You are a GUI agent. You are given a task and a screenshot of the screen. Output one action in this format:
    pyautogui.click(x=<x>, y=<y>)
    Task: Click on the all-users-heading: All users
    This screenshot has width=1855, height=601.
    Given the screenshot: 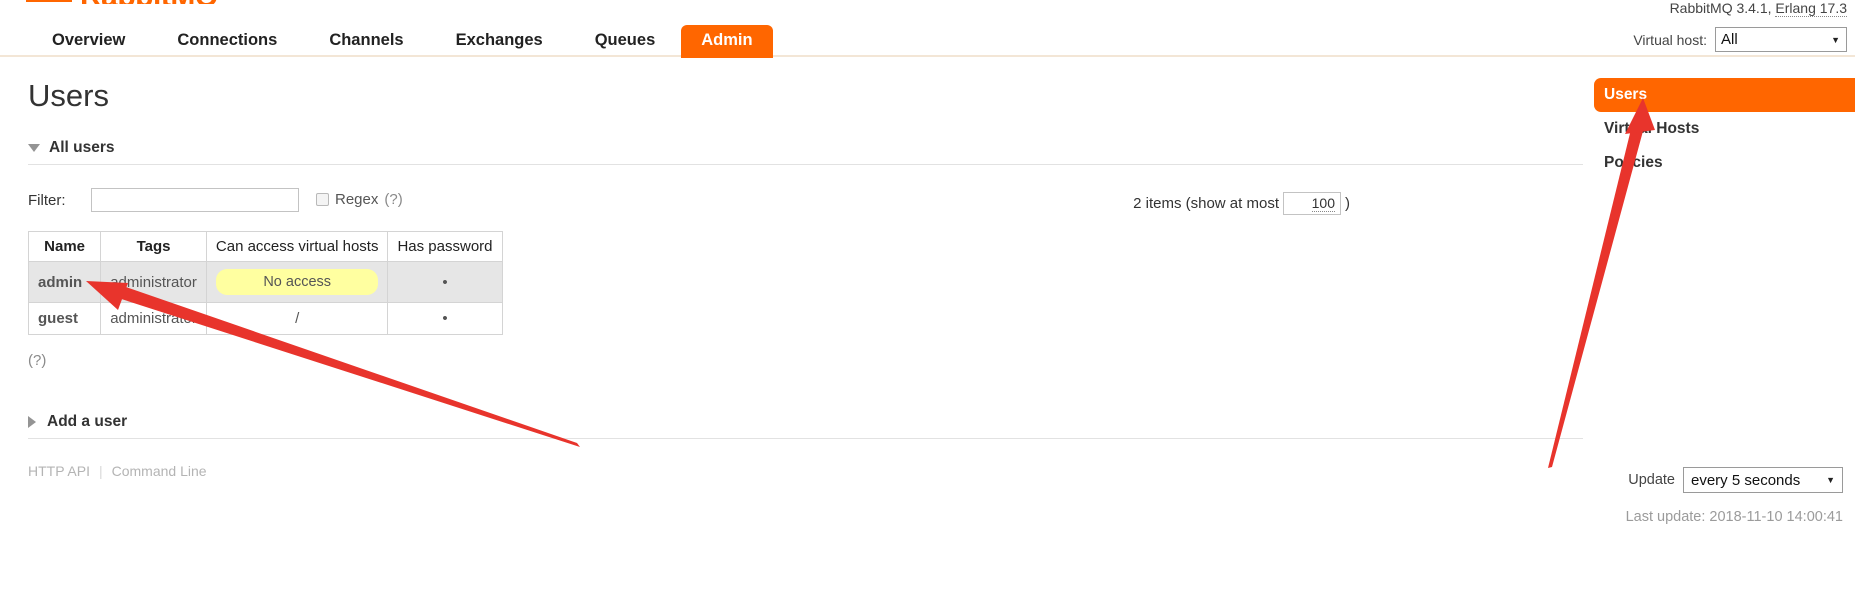 What is the action you would take?
    pyautogui.click(x=82, y=147)
    